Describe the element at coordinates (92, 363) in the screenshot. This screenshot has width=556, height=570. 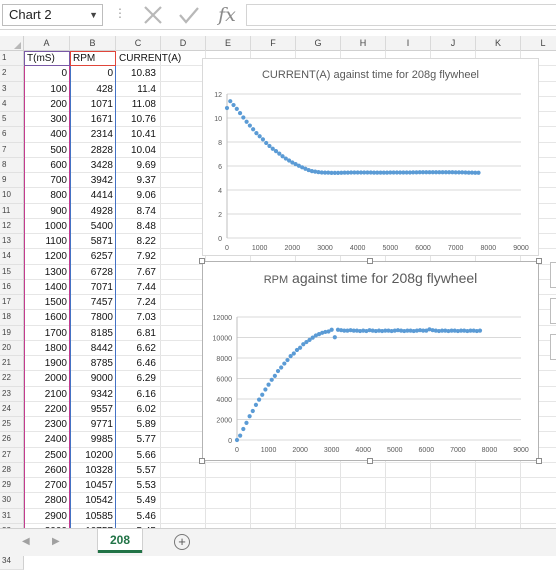
I see `cell: 8785` at that location.